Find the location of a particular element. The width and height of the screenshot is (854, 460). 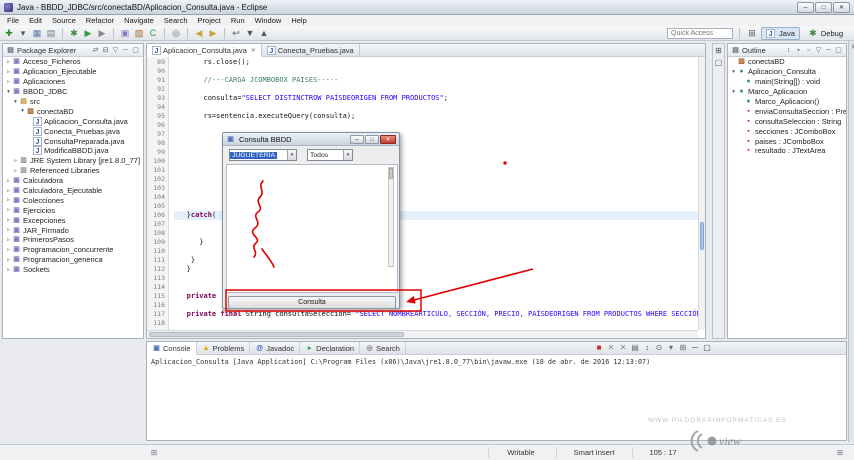

previous-annotation-icon: ▲ is located at coordinates (264, 33).